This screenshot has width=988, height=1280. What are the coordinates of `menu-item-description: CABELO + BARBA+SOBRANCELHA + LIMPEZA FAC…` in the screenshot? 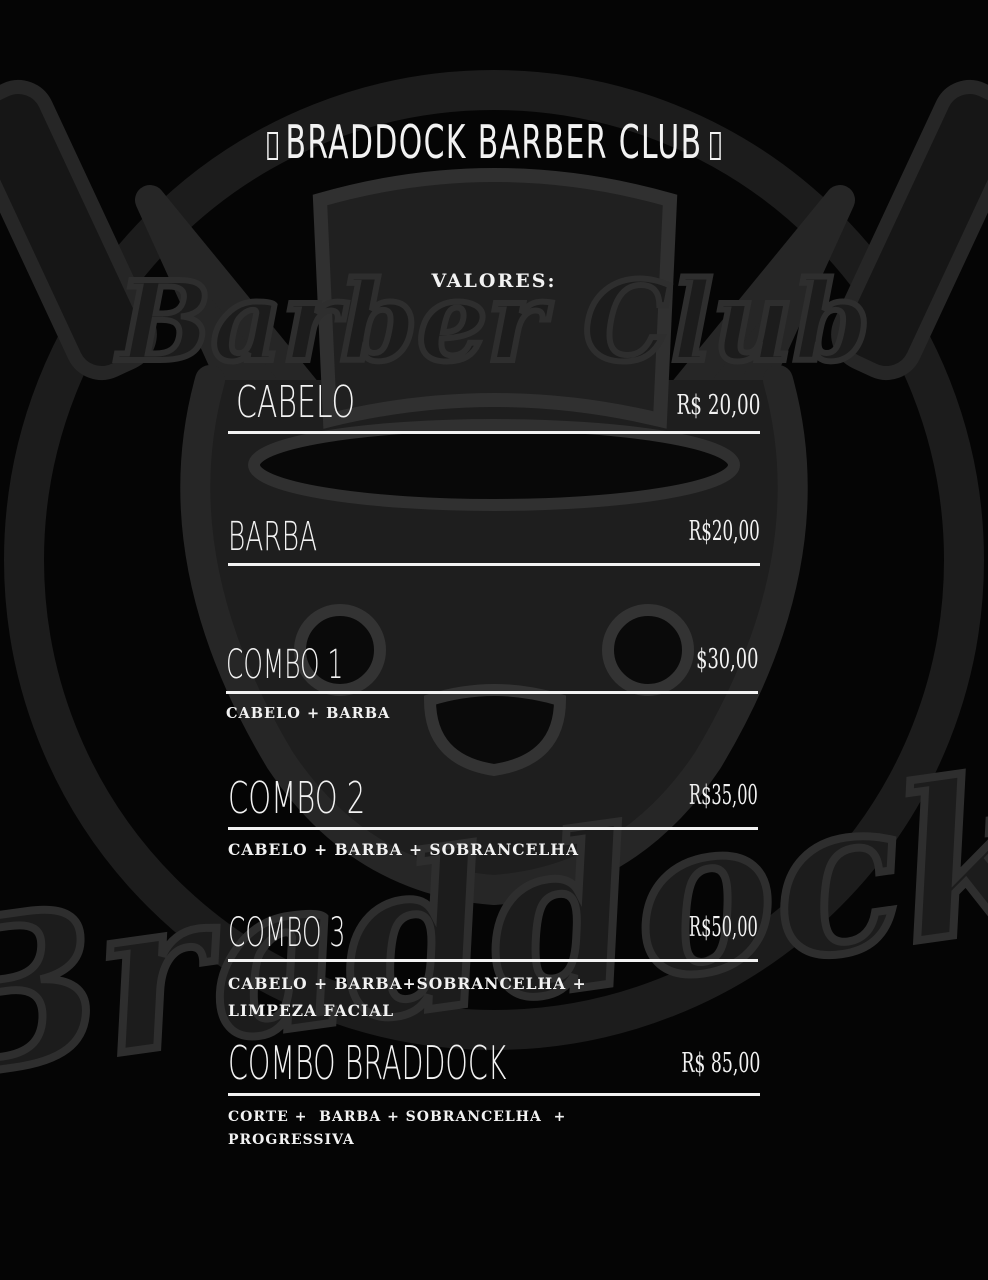 It's located at (407, 997).